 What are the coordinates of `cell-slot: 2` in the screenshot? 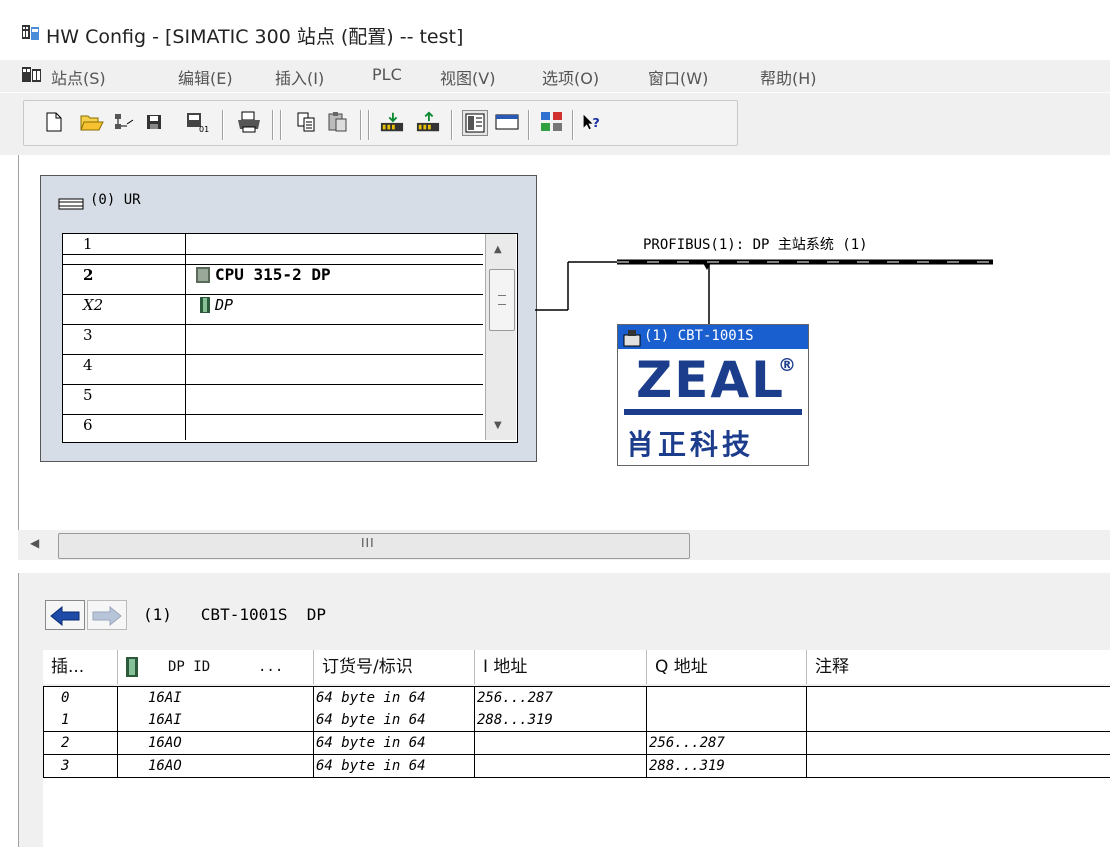 It's located at (80, 743).